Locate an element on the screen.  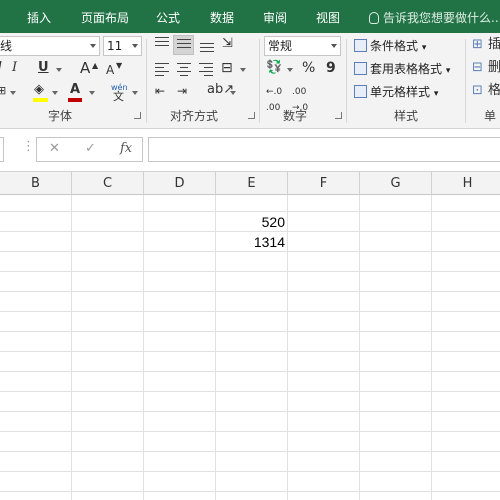
align-center-icon is located at coordinates (184, 69).